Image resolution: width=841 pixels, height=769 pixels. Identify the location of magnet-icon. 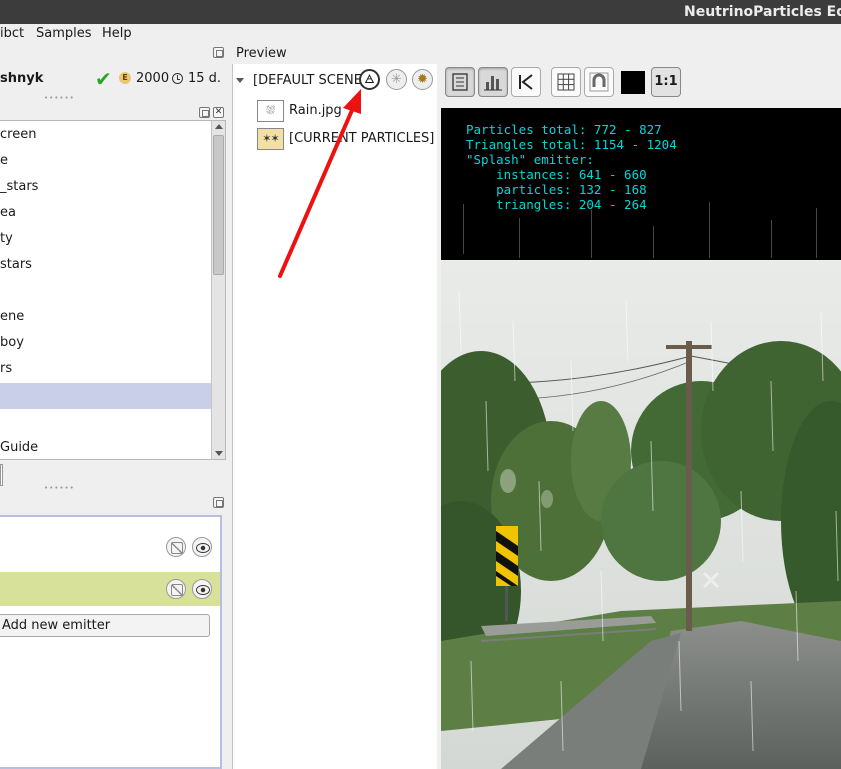
(599, 82).